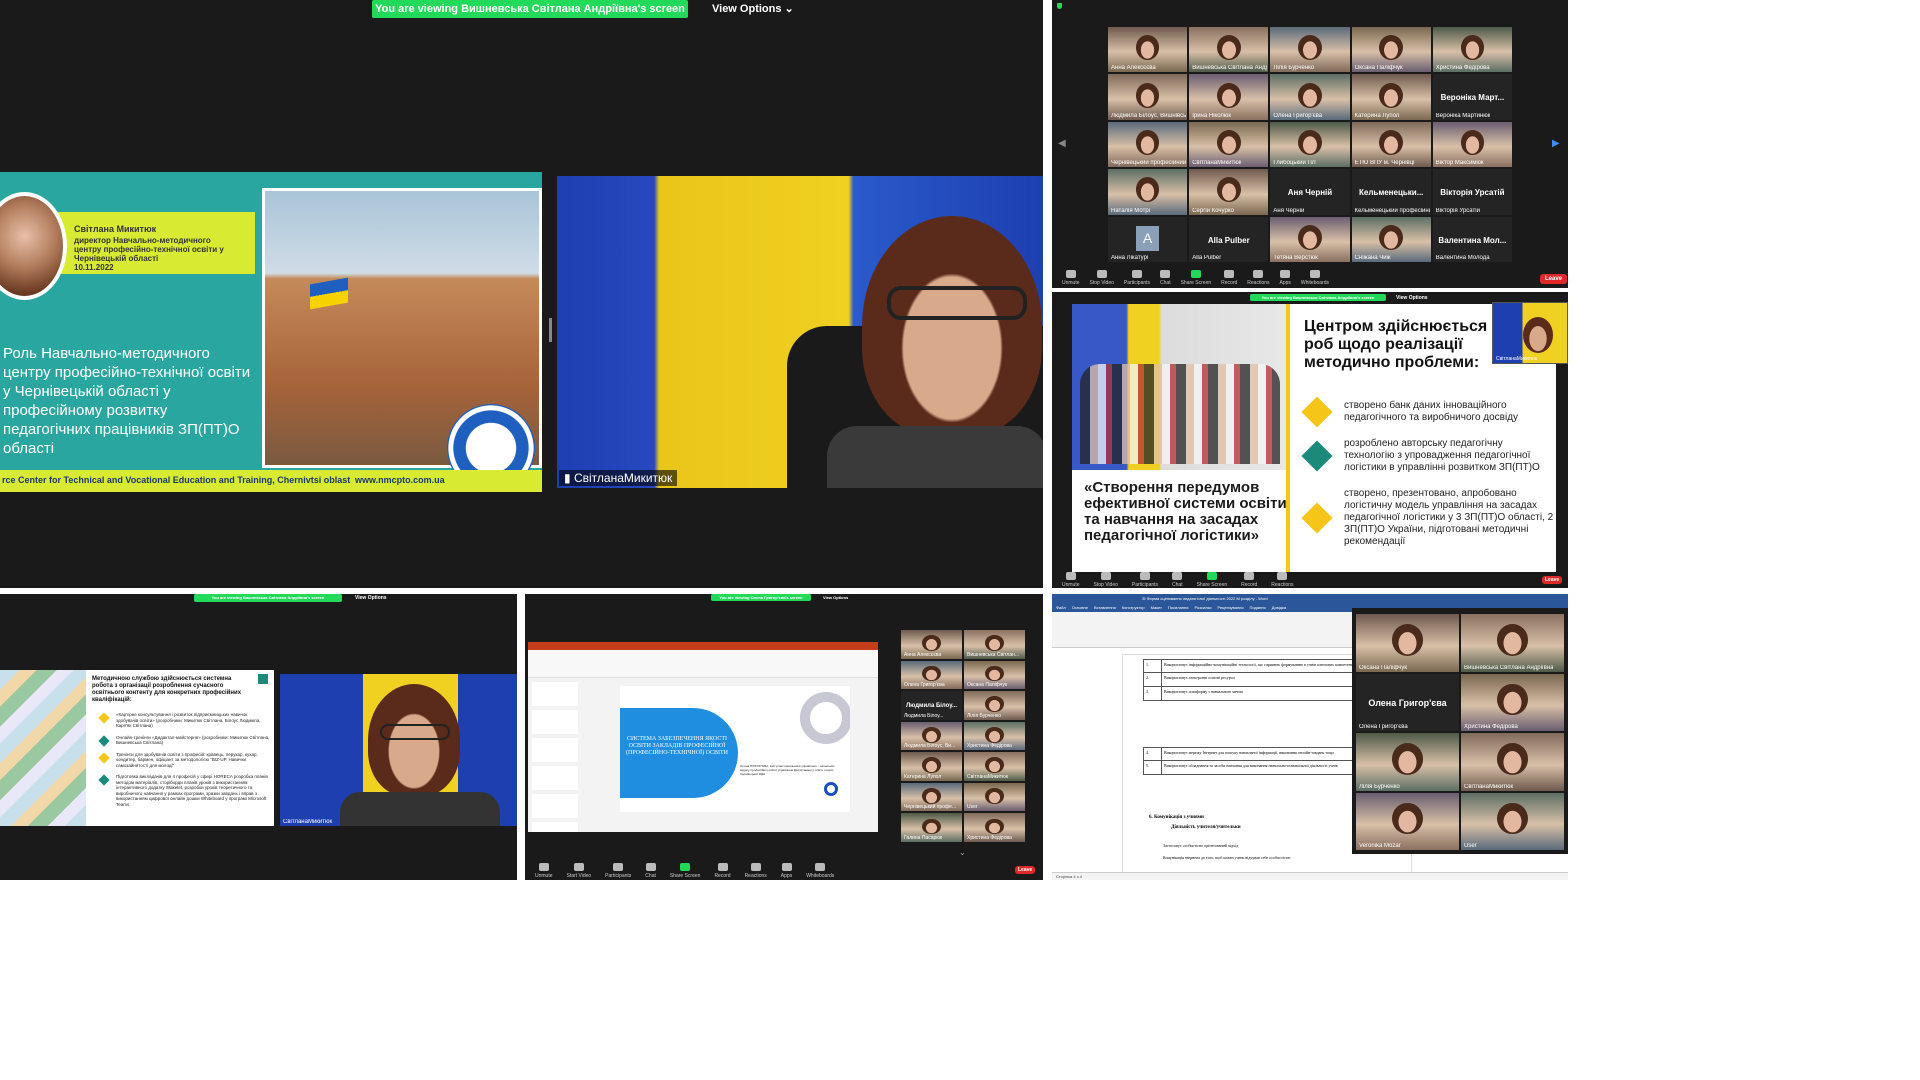  Describe the element at coordinates (1229, 50) in the screenshot. I see `participant-tile: Вишневська Світлана Андрі` at that location.